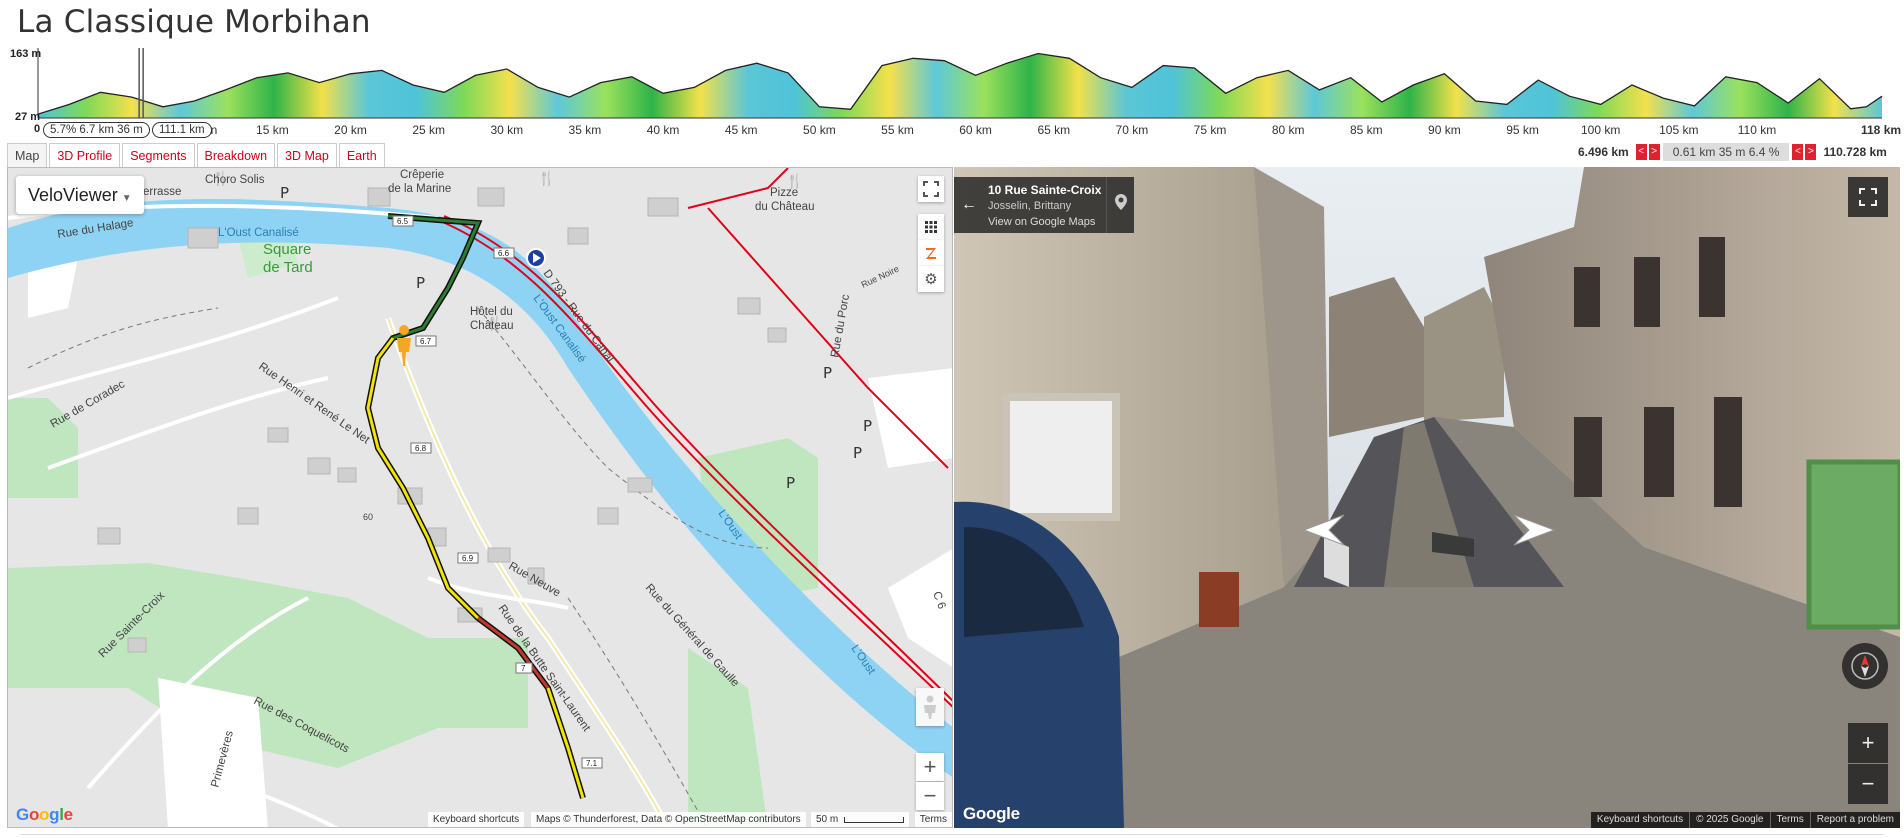 The height and width of the screenshot is (838, 1904). What do you see at coordinates (663, 130) in the screenshot?
I see `km-tick-label: 40 km` at bounding box center [663, 130].